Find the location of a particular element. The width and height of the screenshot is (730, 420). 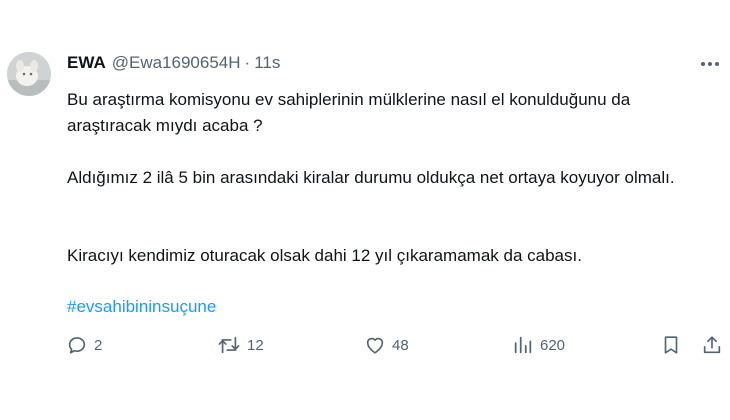

bookmark-icon is located at coordinates (671, 345).